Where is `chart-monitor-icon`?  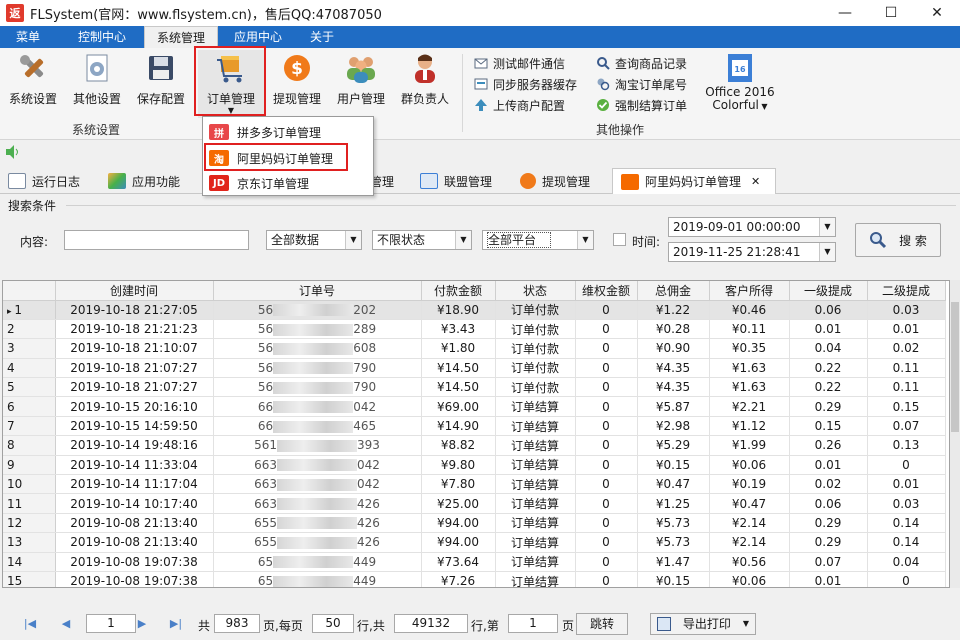 chart-monitor-icon is located at coordinates (429, 181).